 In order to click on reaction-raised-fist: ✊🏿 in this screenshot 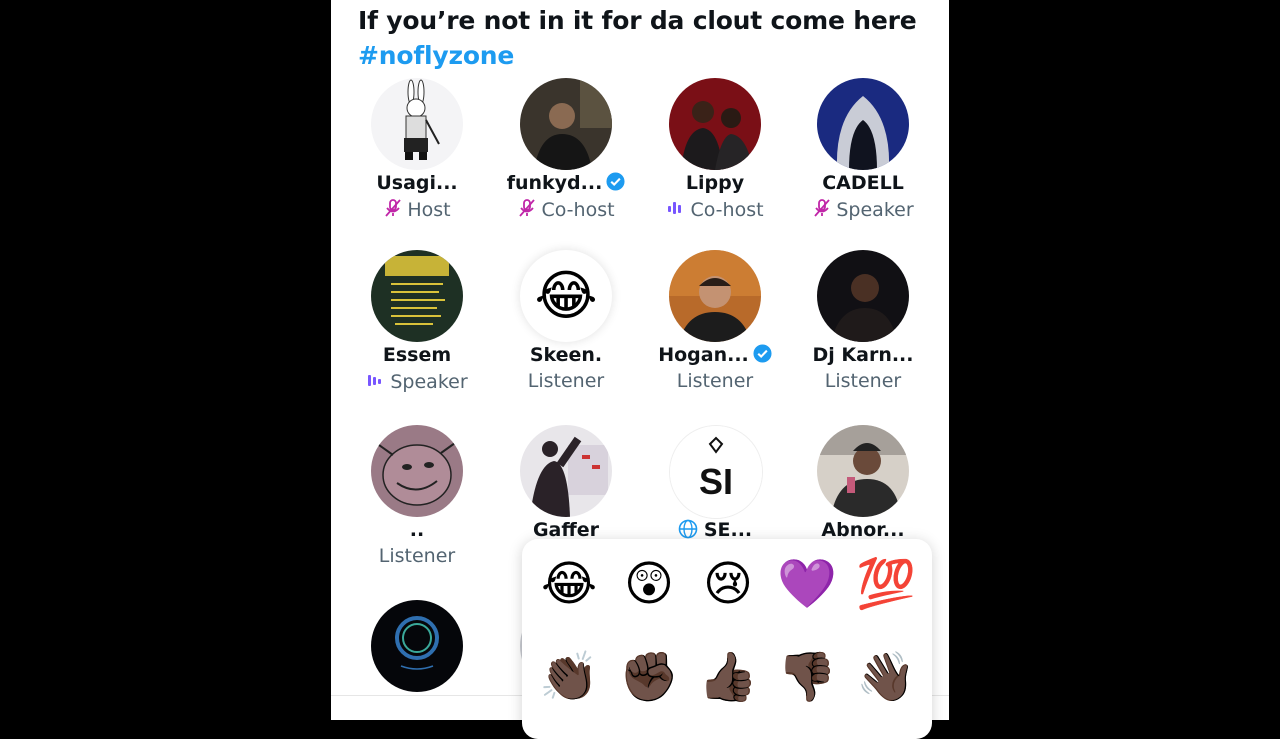, I will do `click(649, 677)`.